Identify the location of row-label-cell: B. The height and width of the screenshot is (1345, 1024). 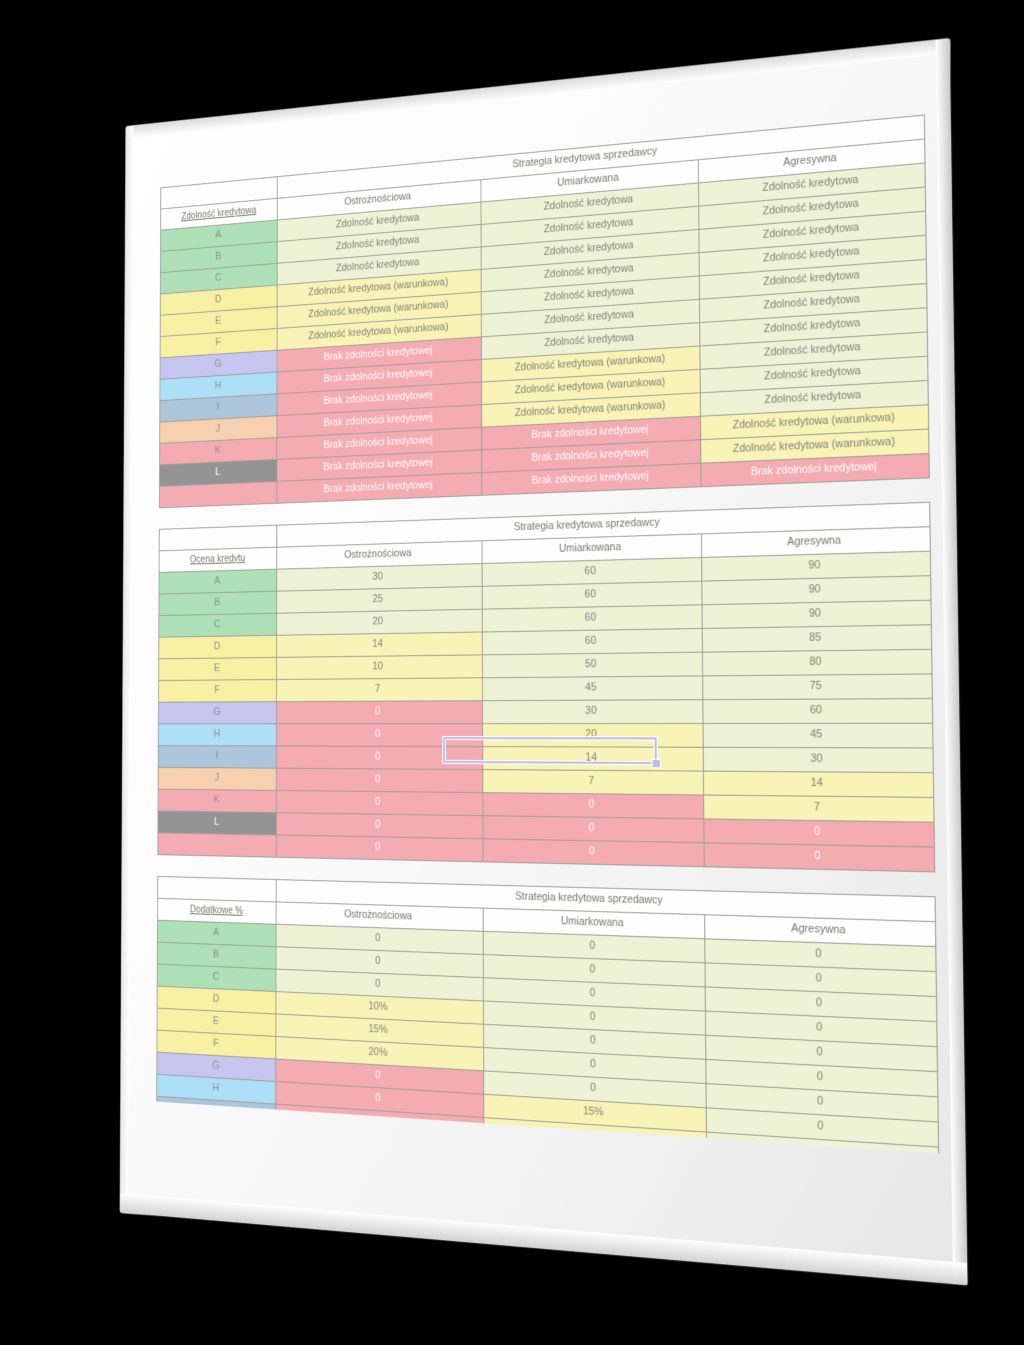
(217, 603).